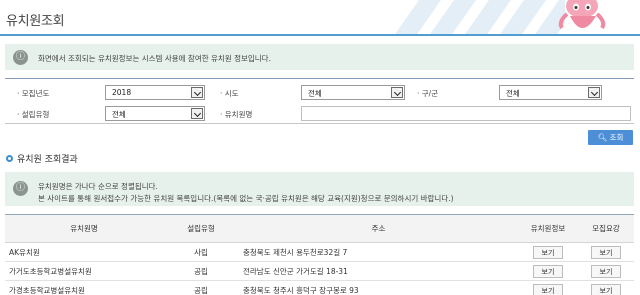  I want to click on page-header: 유치원조회, so click(320, 18).